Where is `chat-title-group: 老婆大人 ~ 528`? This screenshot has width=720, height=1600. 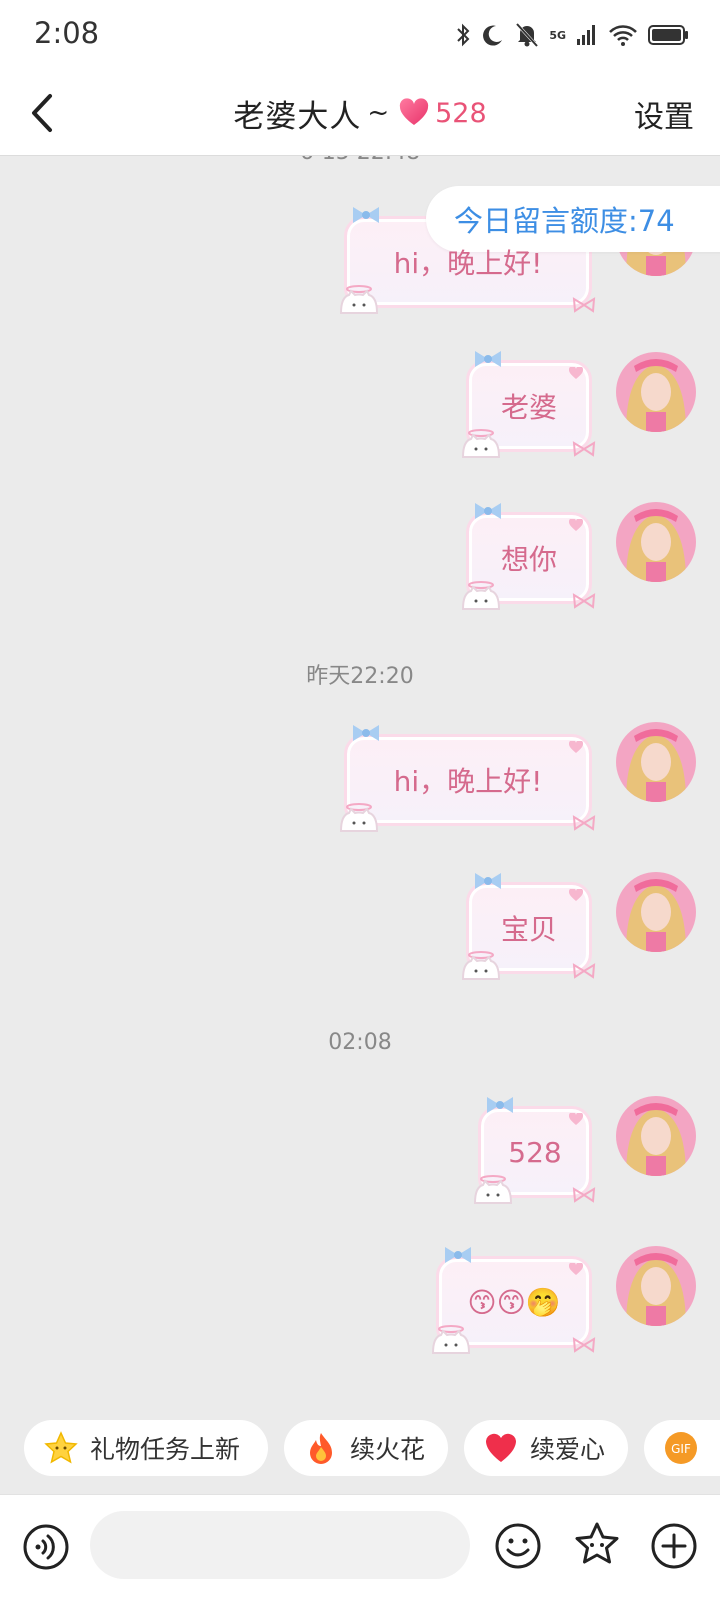 chat-title-group: 老婆大人 ~ 528 is located at coordinates (360, 113).